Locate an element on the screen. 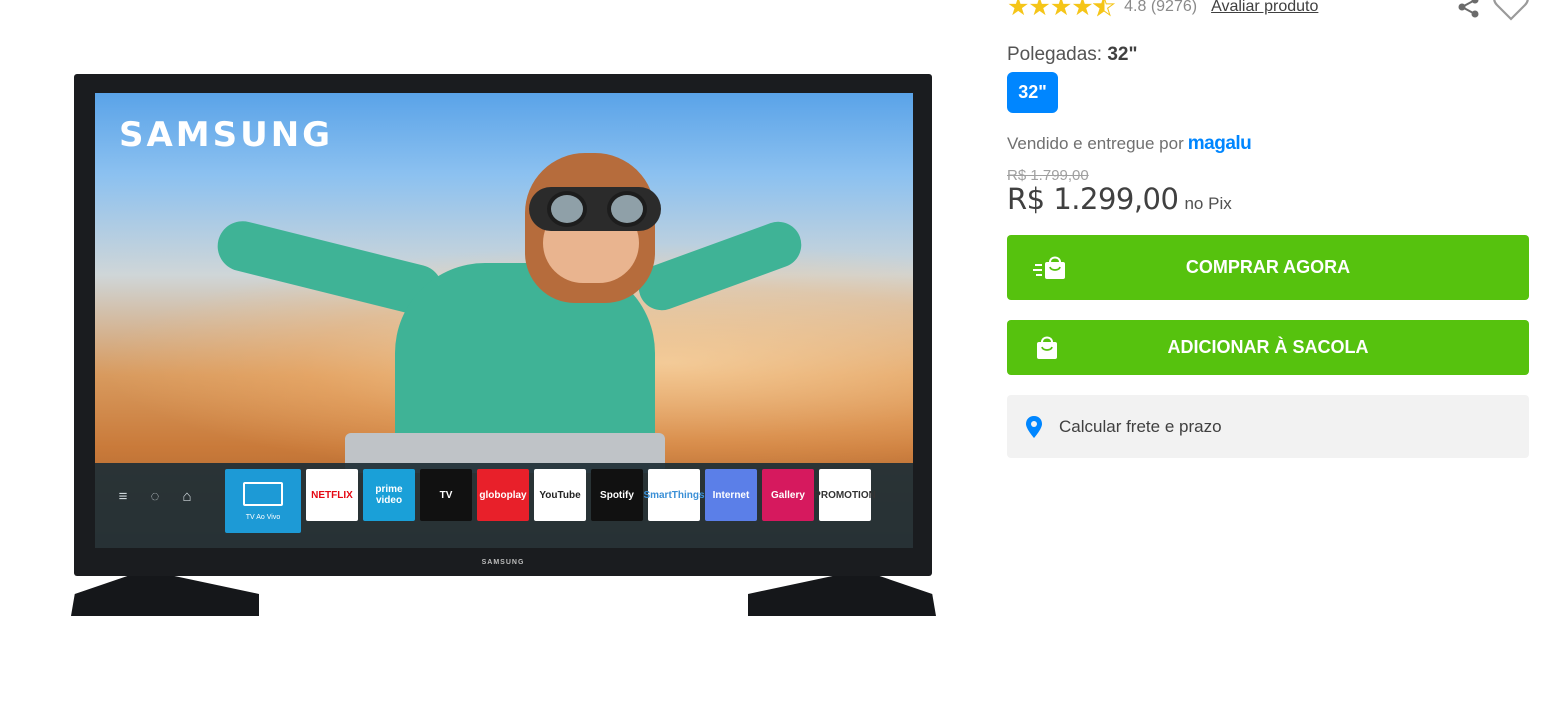 The width and height of the screenshot is (1547, 713). smart-app-label: Gallery is located at coordinates (788, 495).